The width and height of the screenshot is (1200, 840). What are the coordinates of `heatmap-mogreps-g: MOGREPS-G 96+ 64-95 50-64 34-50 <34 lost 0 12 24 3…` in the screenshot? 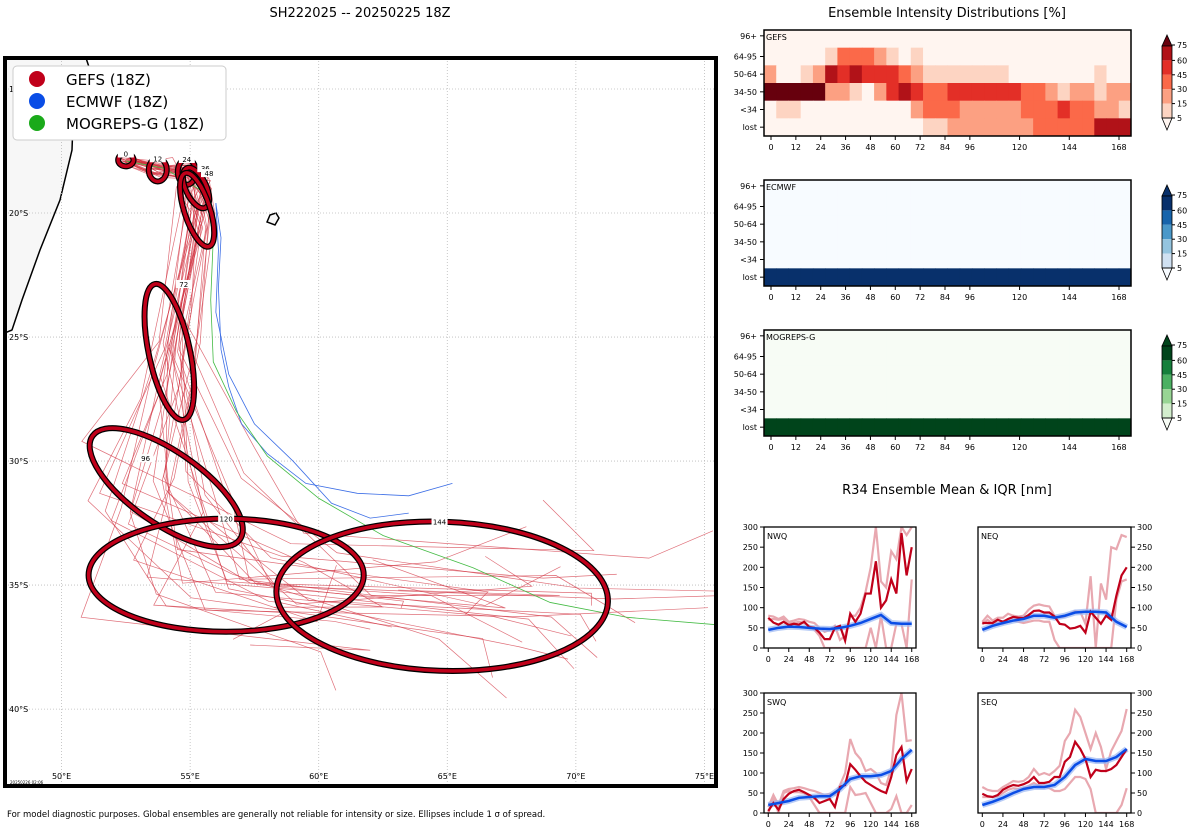 It's located at (960, 390).